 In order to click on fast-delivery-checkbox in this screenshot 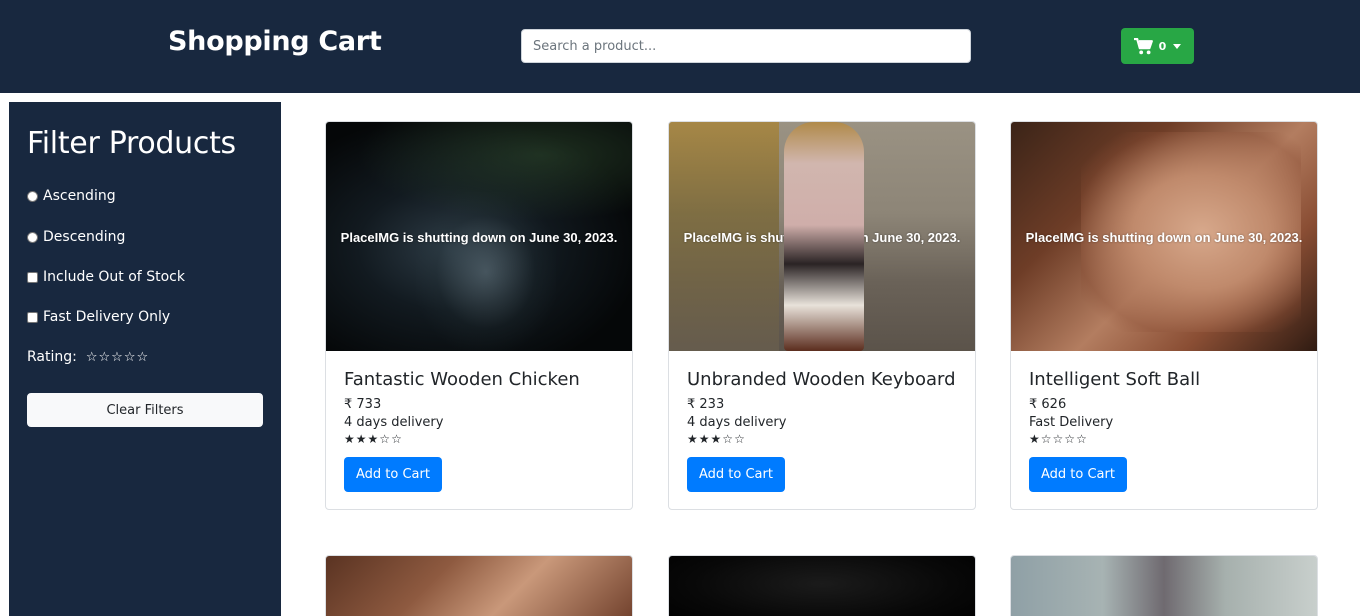, I will do `click(32, 317)`.